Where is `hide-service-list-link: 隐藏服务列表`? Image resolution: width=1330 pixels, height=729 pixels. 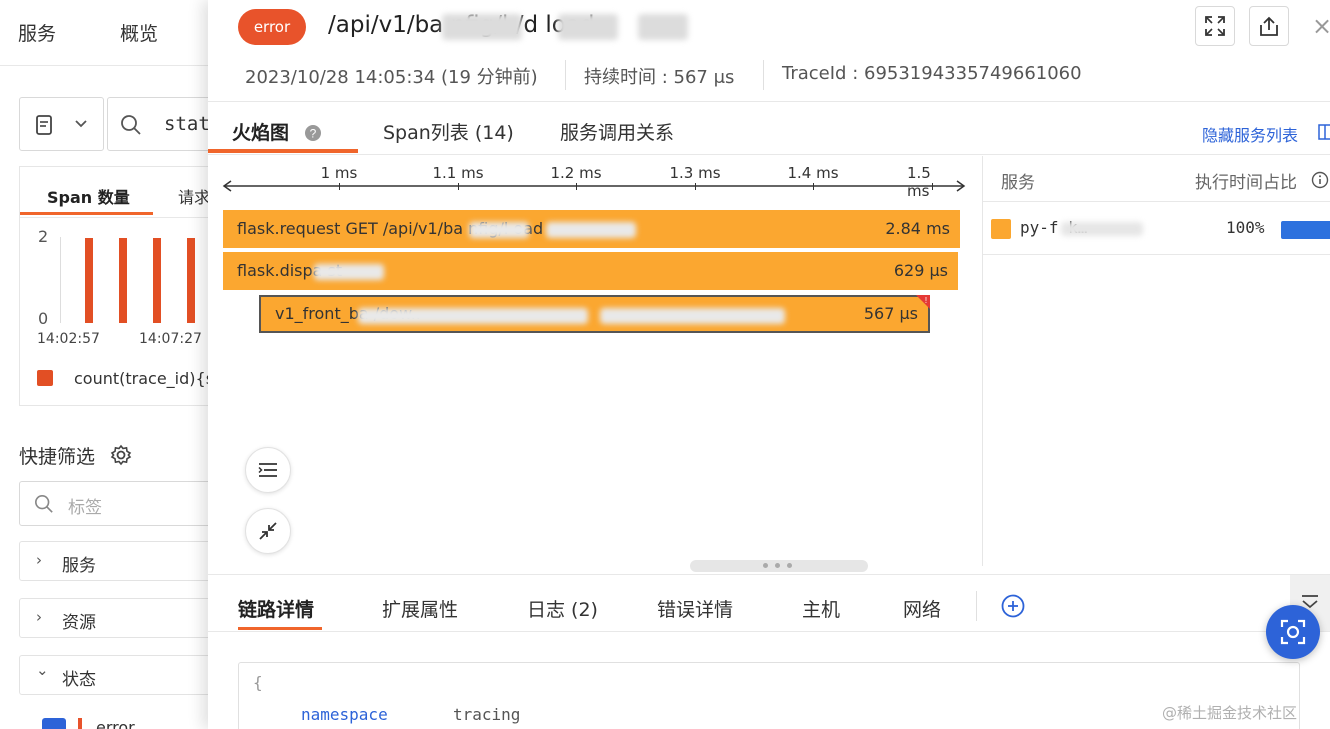
hide-service-list-link: 隐藏服务列表 is located at coordinates (1250, 134).